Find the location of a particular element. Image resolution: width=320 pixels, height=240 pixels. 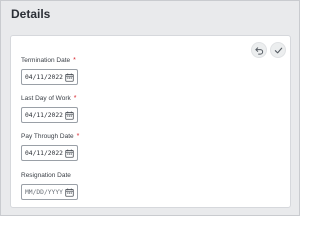

pay-through-date-input: 04/11/2022 is located at coordinates (49, 153).